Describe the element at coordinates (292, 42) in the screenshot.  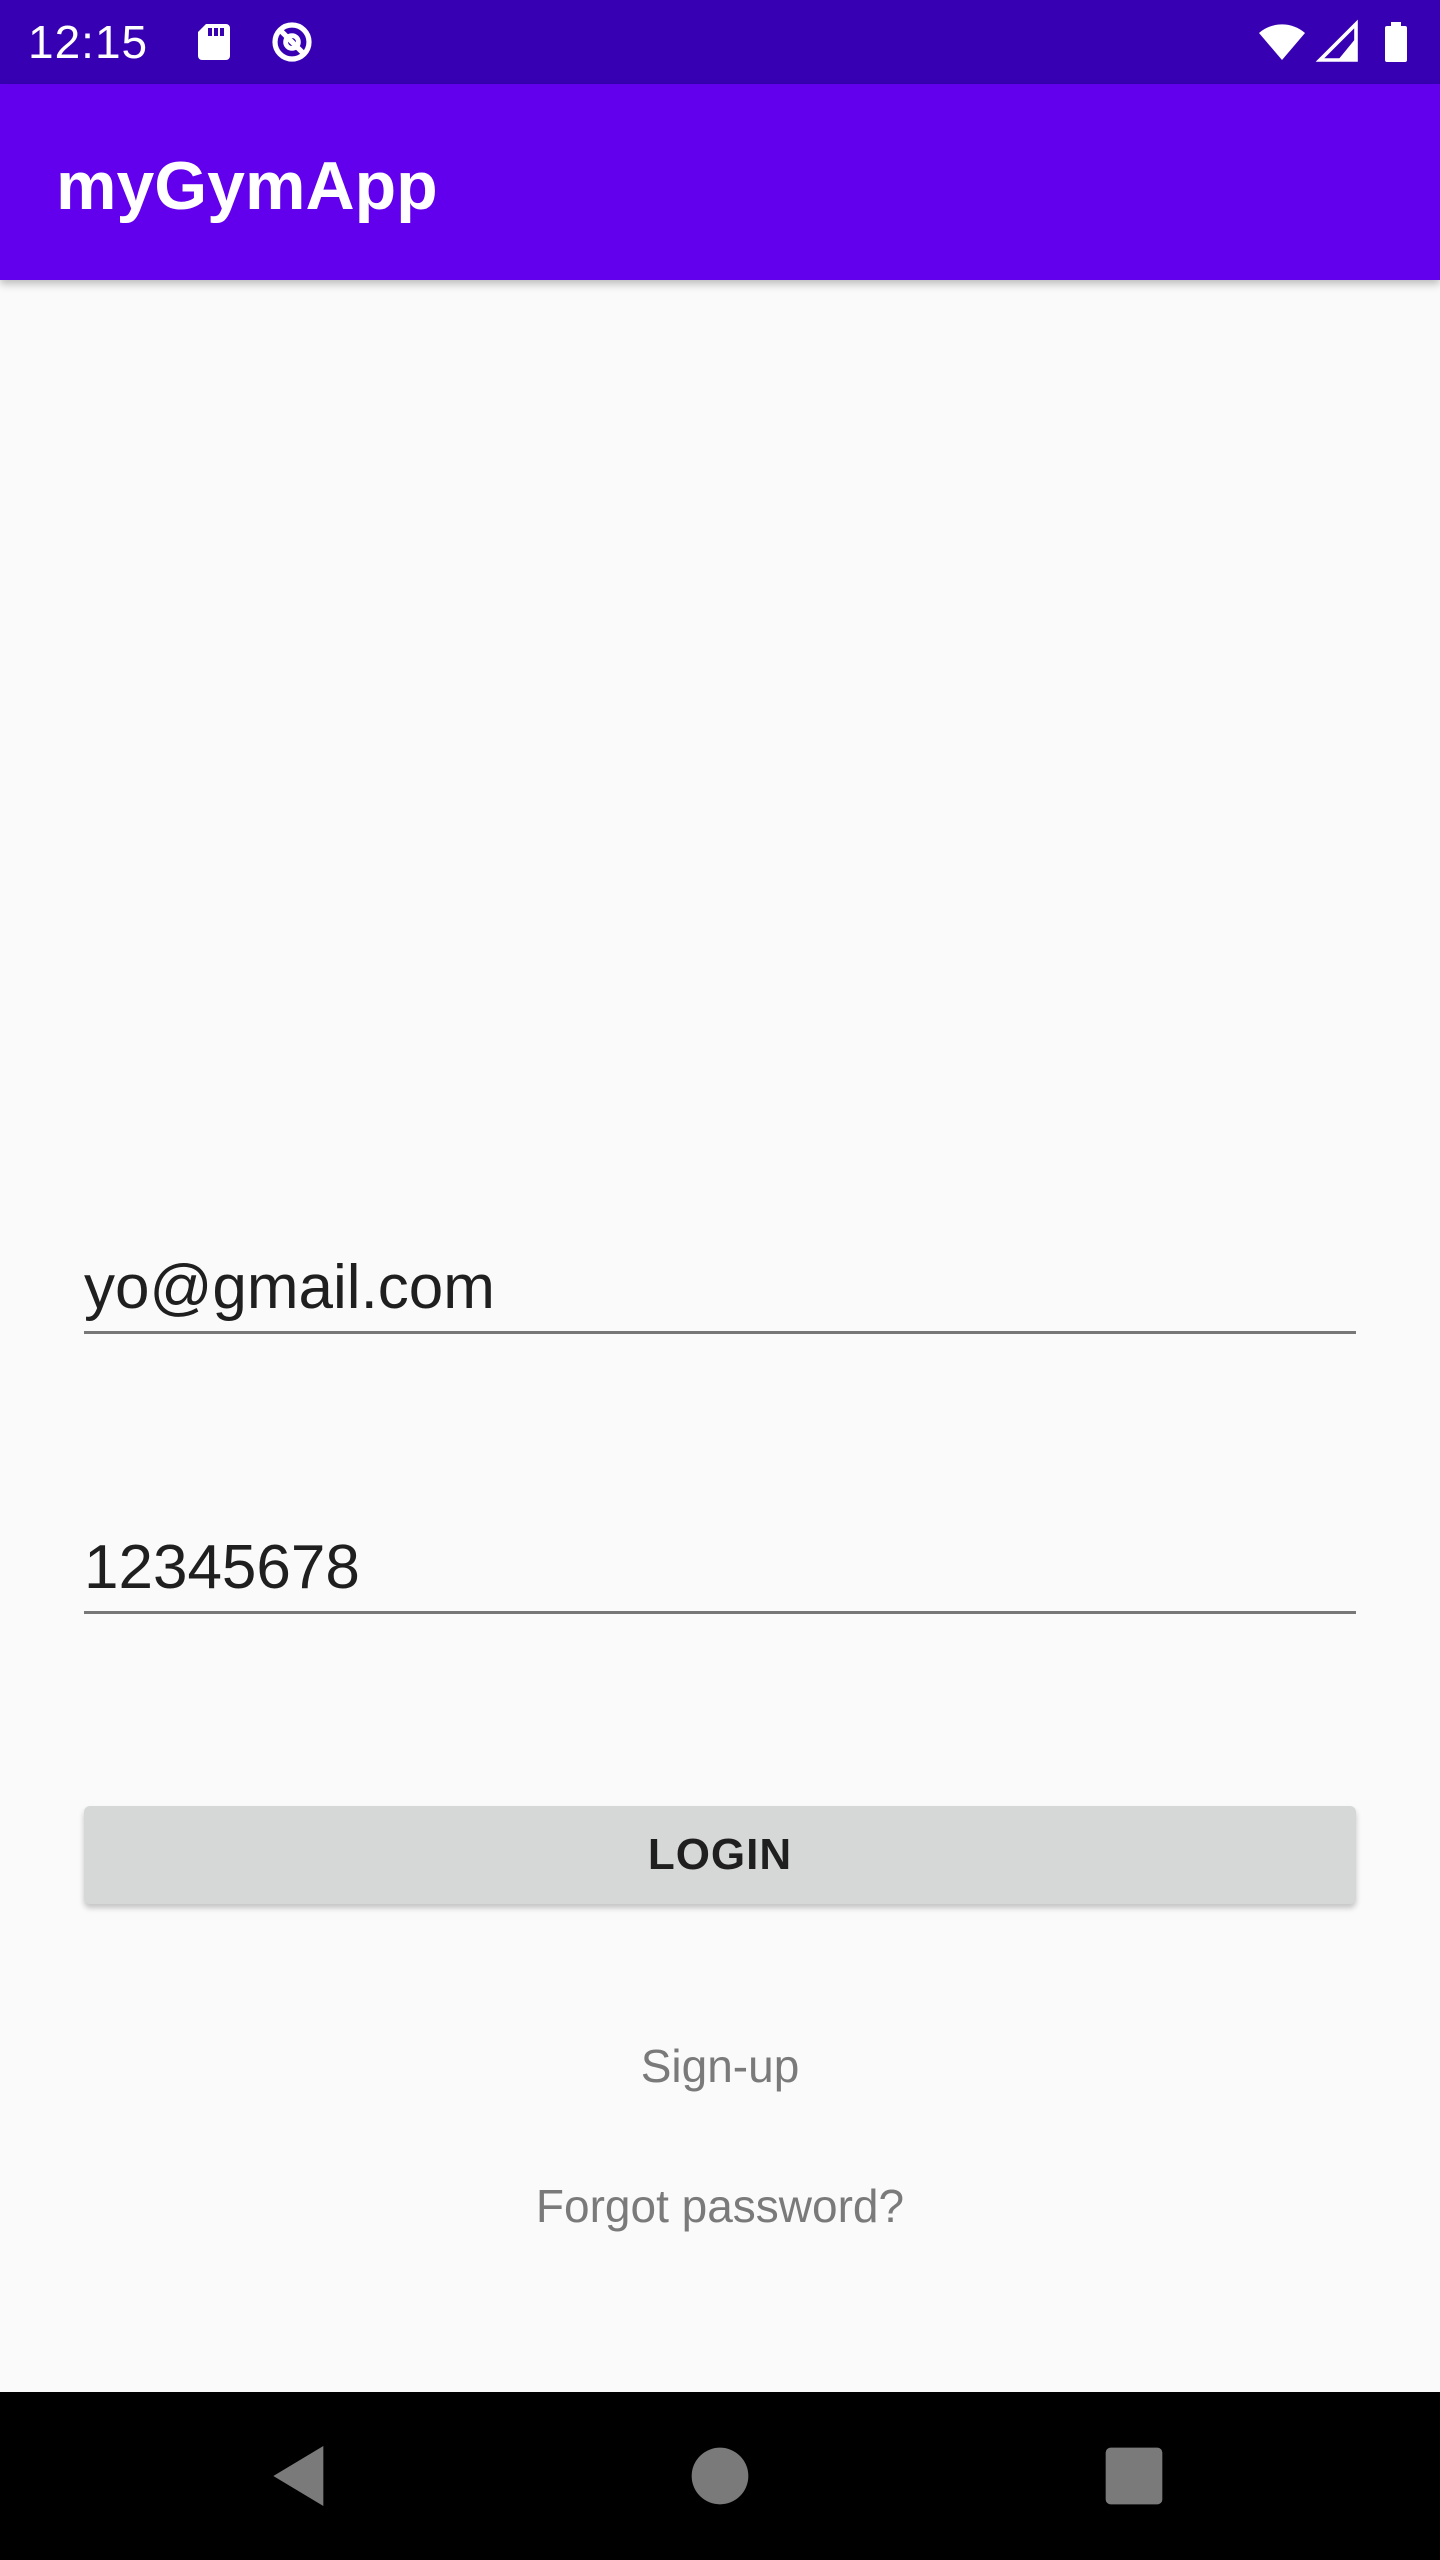
I see `data-saver-icon` at that location.